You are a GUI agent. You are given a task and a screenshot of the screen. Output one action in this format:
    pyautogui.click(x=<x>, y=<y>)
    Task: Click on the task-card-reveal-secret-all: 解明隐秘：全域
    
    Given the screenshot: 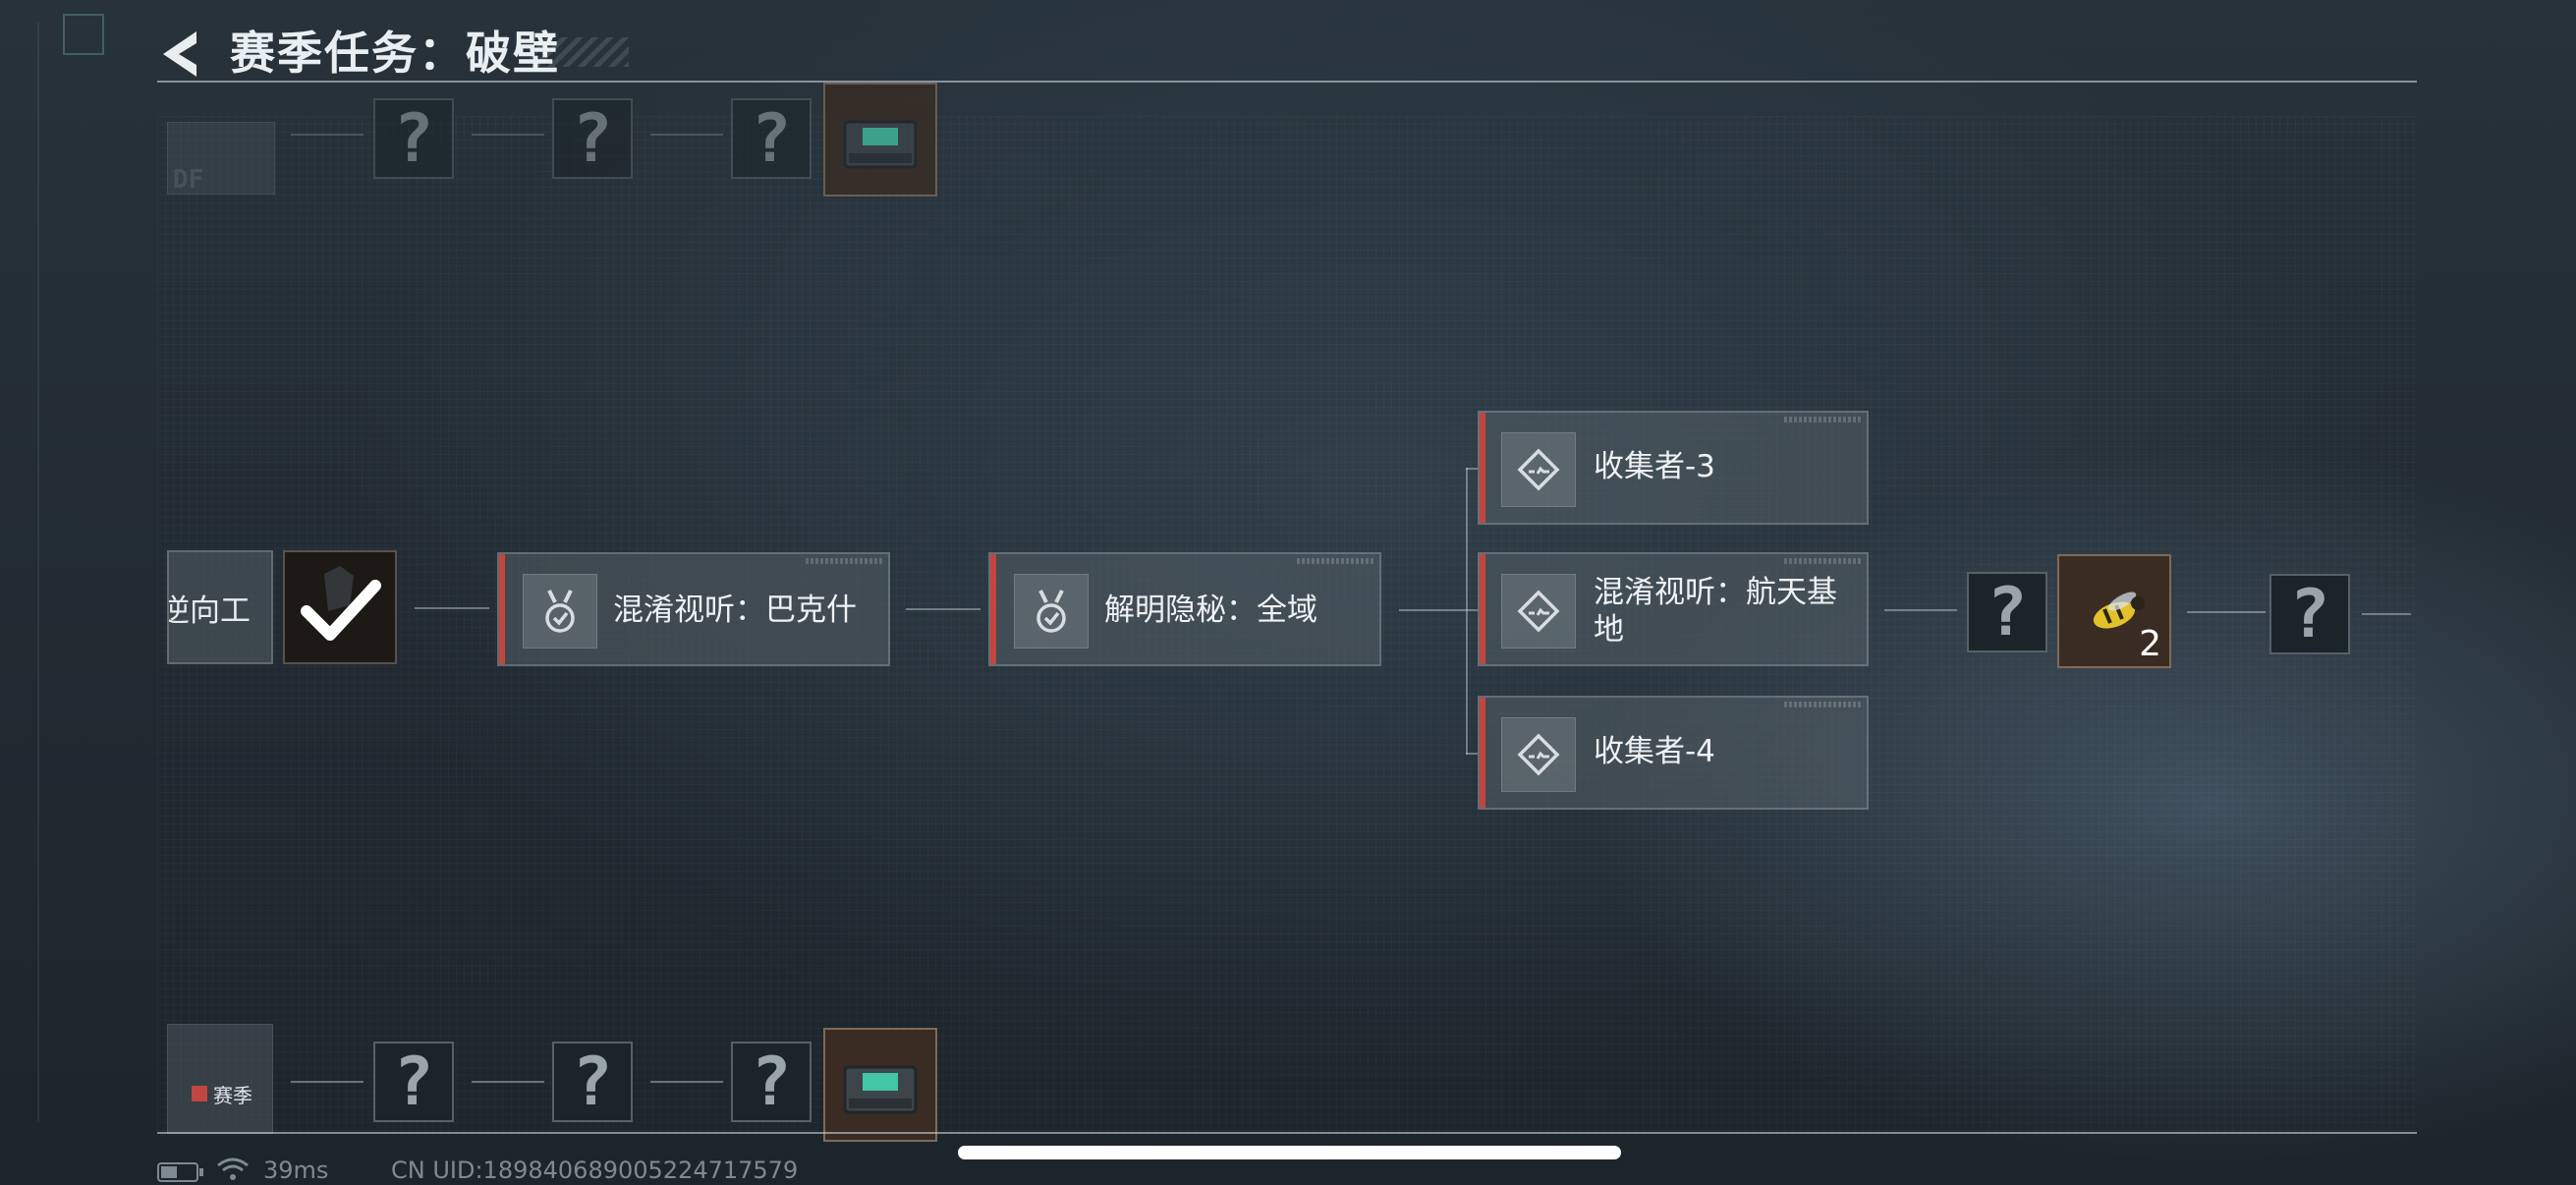 What is the action you would take?
    pyautogui.click(x=1184, y=609)
    